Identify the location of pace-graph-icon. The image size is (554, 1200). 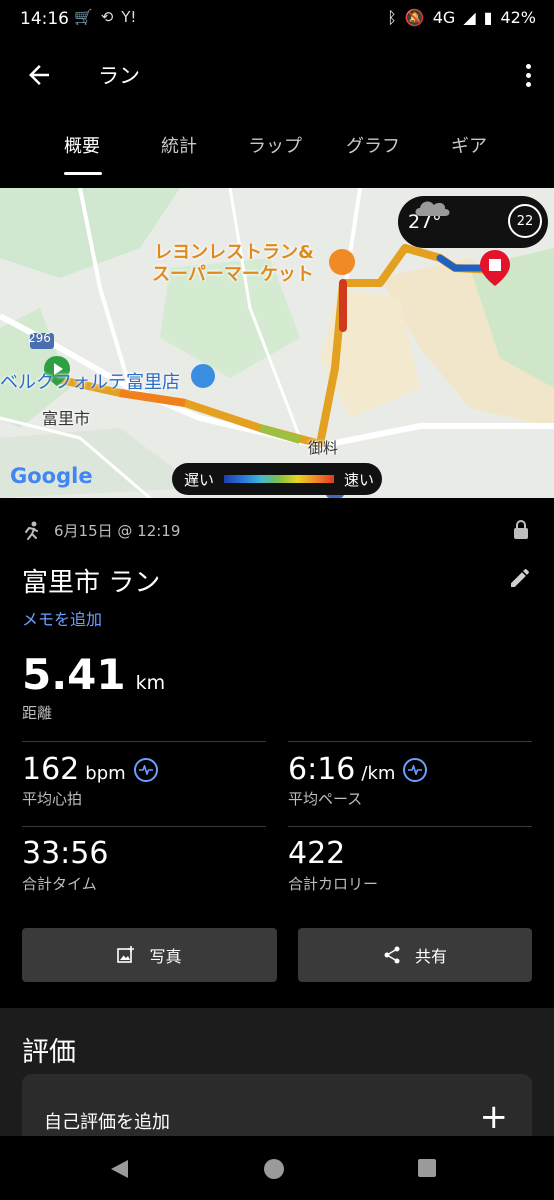
(415, 769).